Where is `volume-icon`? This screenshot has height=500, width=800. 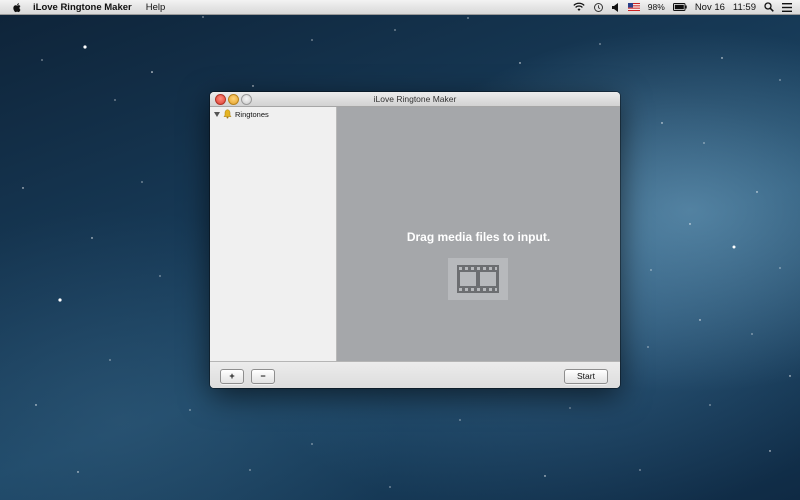 volume-icon is located at coordinates (615, 7).